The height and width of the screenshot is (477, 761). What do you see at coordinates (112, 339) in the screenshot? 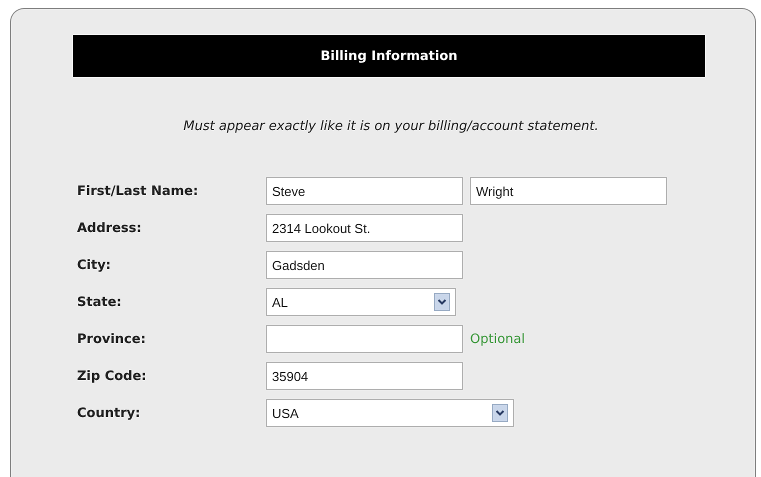
I see `field-label: Province:` at bounding box center [112, 339].